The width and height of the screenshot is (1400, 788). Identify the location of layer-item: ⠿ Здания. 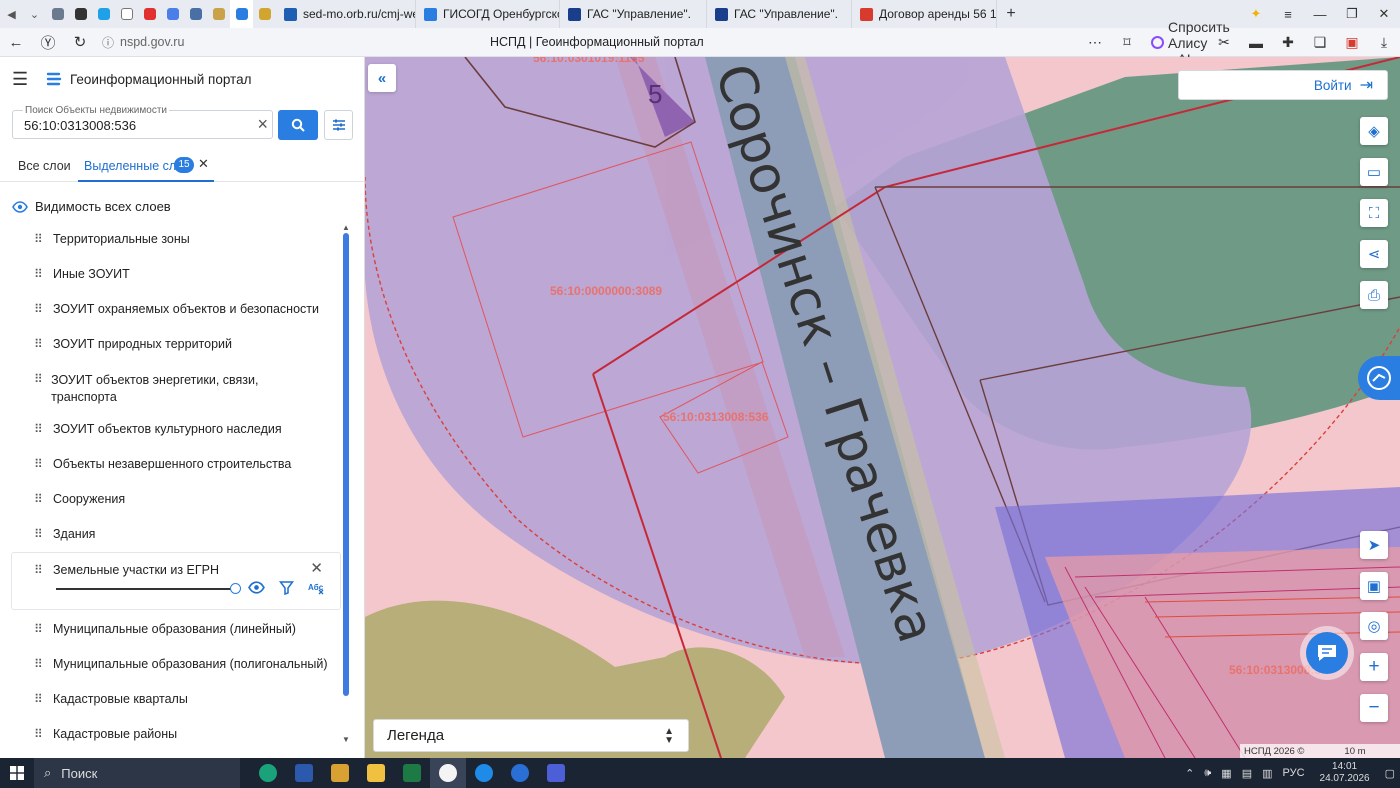
(64, 534).